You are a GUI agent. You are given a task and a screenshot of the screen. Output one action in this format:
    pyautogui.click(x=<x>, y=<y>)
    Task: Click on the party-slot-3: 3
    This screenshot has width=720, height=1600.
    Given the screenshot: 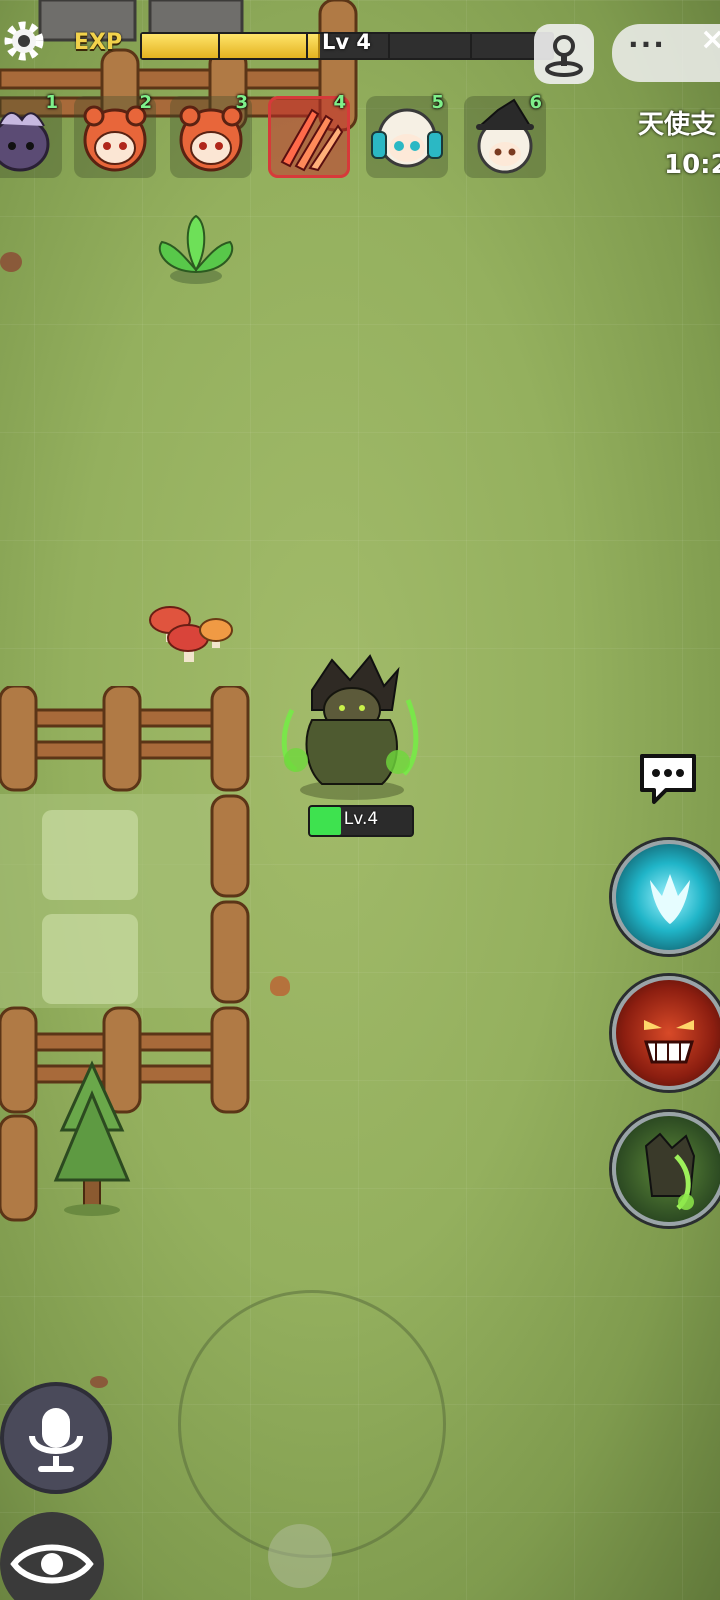 What is the action you would take?
    pyautogui.click(x=211, y=135)
    